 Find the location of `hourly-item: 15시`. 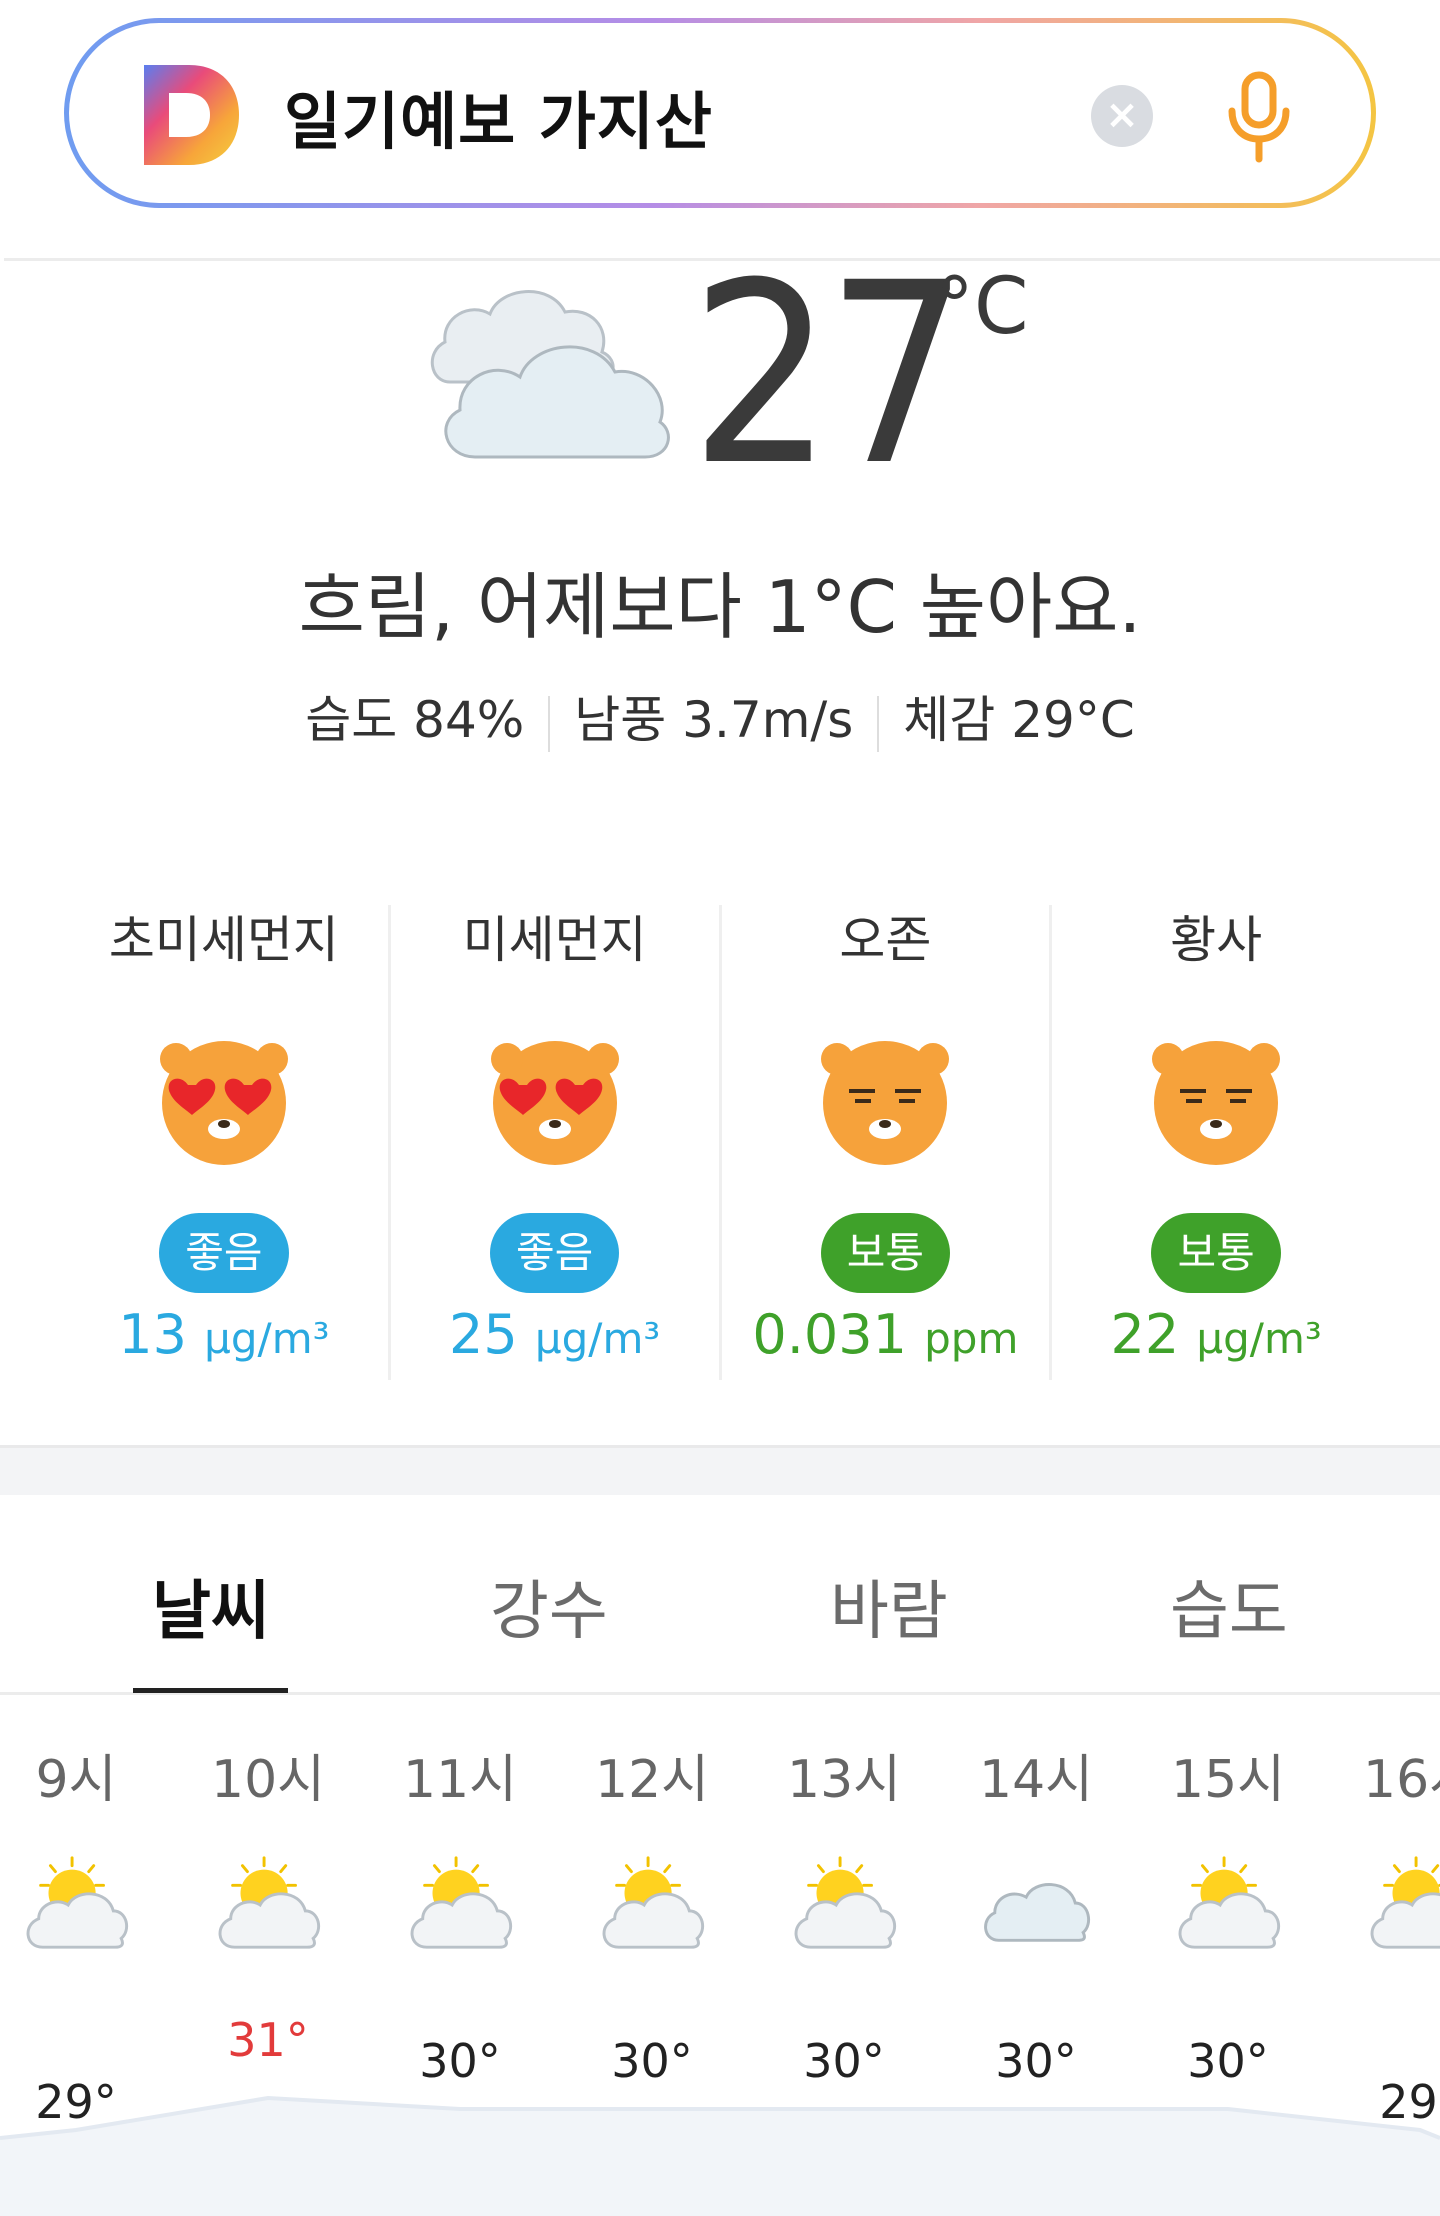

hourly-item: 15시 is located at coordinates (1228, 1849).